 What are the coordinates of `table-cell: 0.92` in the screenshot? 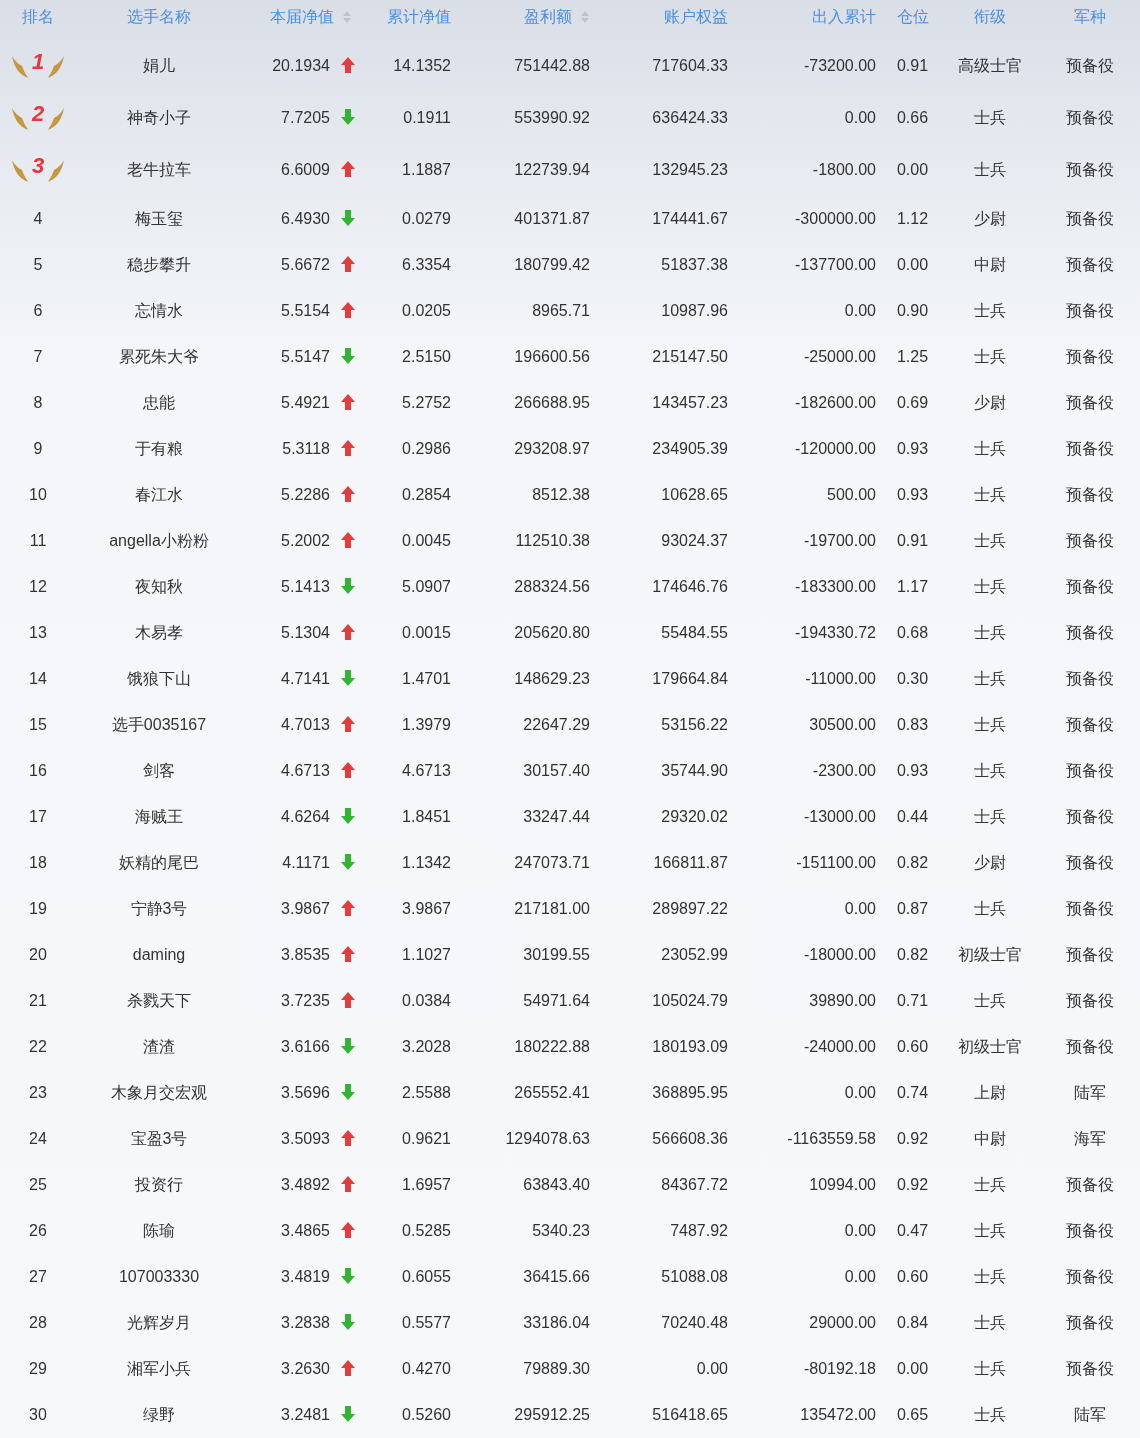 It's located at (912, 1185).